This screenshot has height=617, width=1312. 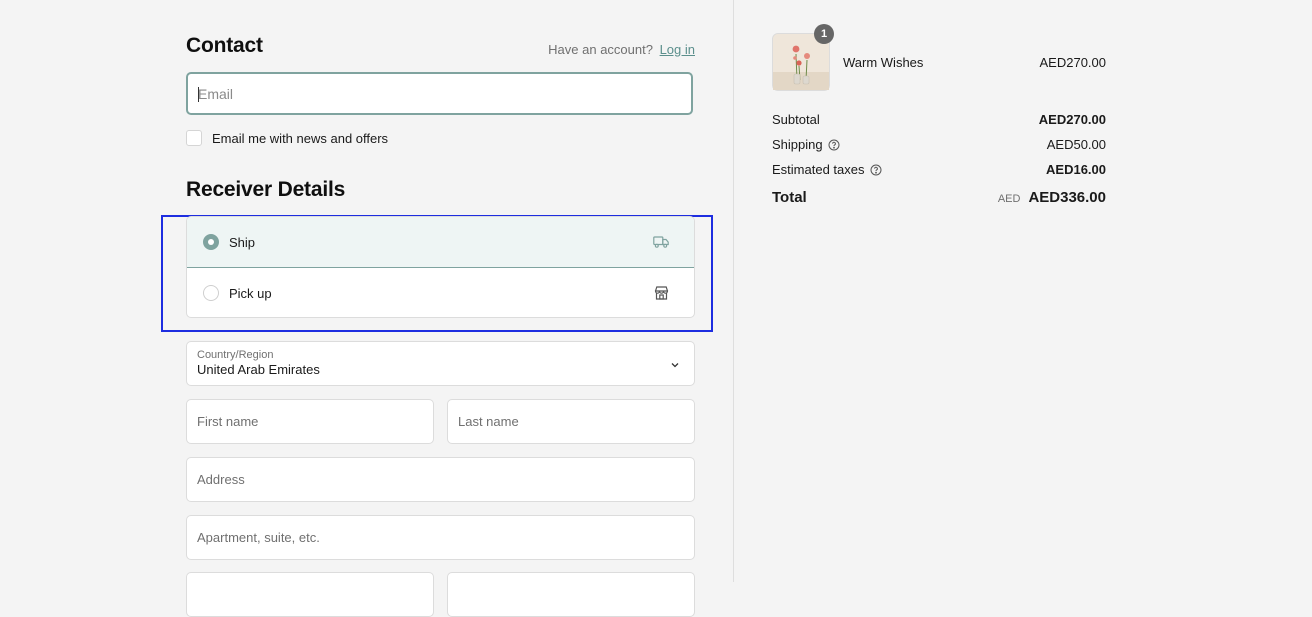 What do you see at coordinates (300, 138) in the screenshot?
I see `newsletter-label: Email me with news and offers` at bounding box center [300, 138].